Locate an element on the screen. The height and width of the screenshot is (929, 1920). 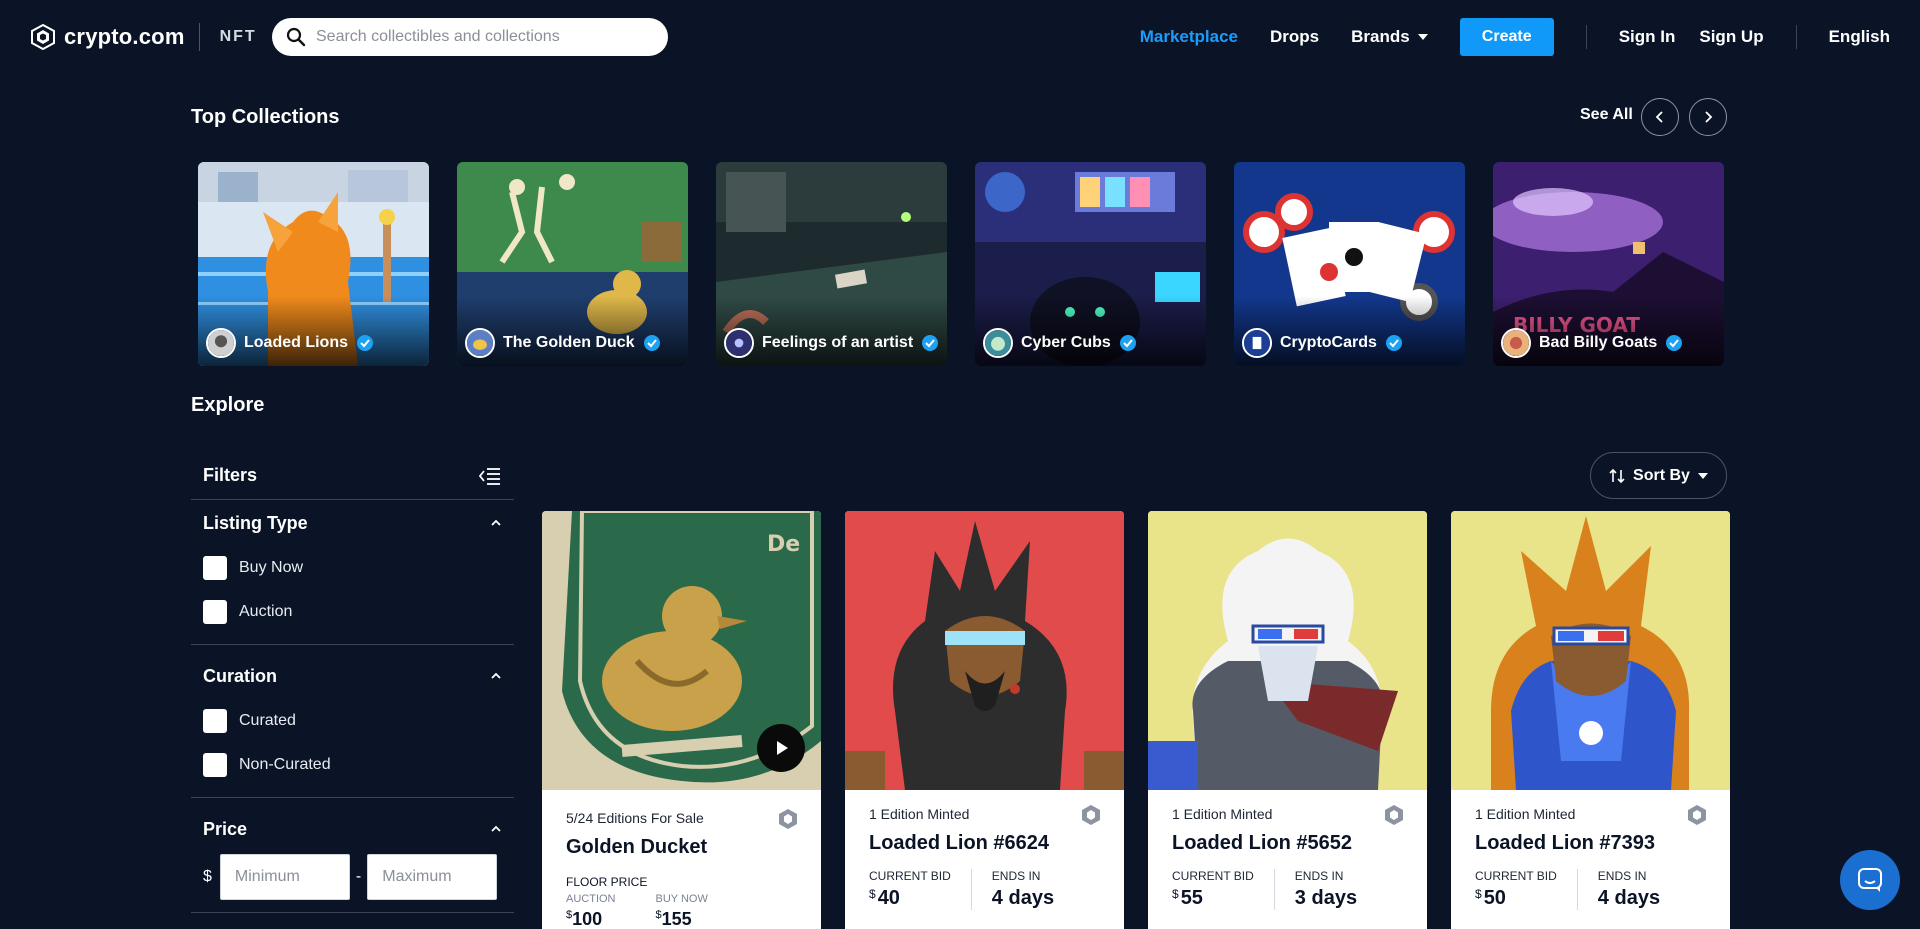
search-bar is located at coordinates (470, 37).